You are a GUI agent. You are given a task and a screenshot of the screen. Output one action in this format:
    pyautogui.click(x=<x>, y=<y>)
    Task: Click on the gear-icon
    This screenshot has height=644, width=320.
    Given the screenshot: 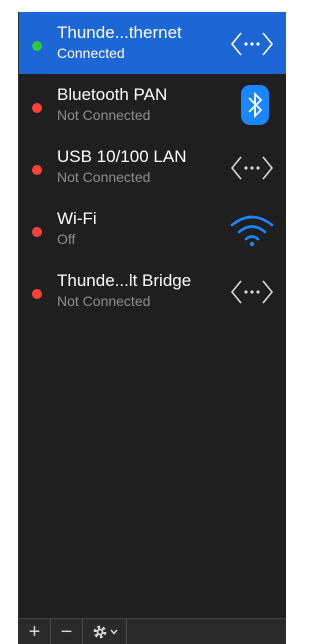 What is the action you would take?
    pyautogui.click(x=100, y=632)
    